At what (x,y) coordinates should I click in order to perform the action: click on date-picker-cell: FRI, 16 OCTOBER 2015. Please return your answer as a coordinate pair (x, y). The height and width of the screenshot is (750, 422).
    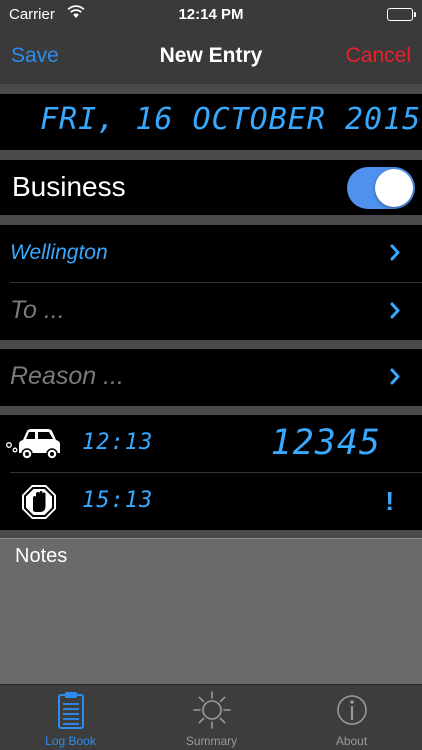
    Looking at the image, I should click on (211, 122).